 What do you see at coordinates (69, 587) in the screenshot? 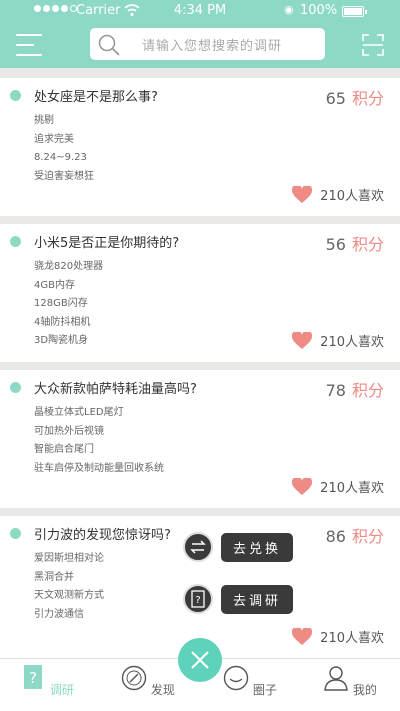
I see `card-details: 爱因斯坦相对论 黑洞合并 天文观测新方式 引力波通信` at bounding box center [69, 587].